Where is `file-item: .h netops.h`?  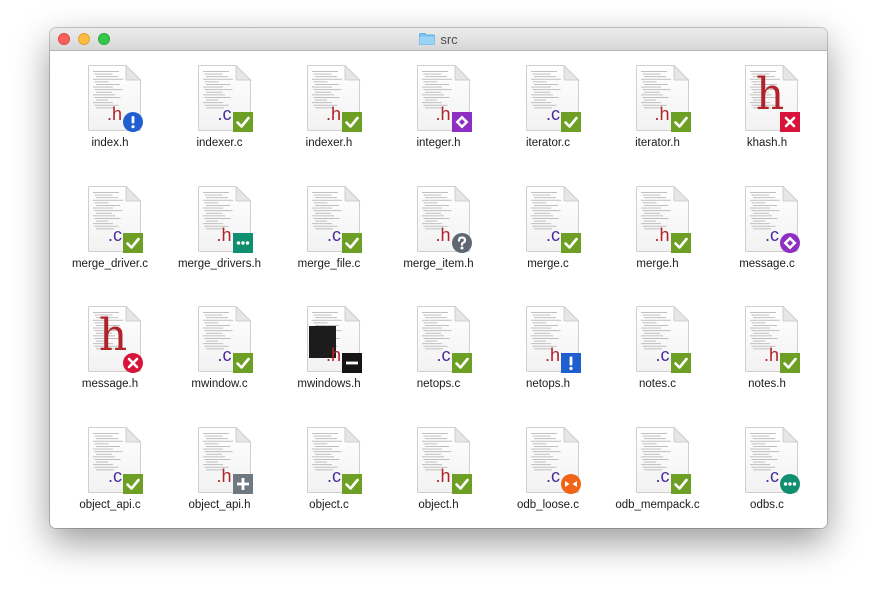 file-item: .h netops.h is located at coordinates (548, 351).